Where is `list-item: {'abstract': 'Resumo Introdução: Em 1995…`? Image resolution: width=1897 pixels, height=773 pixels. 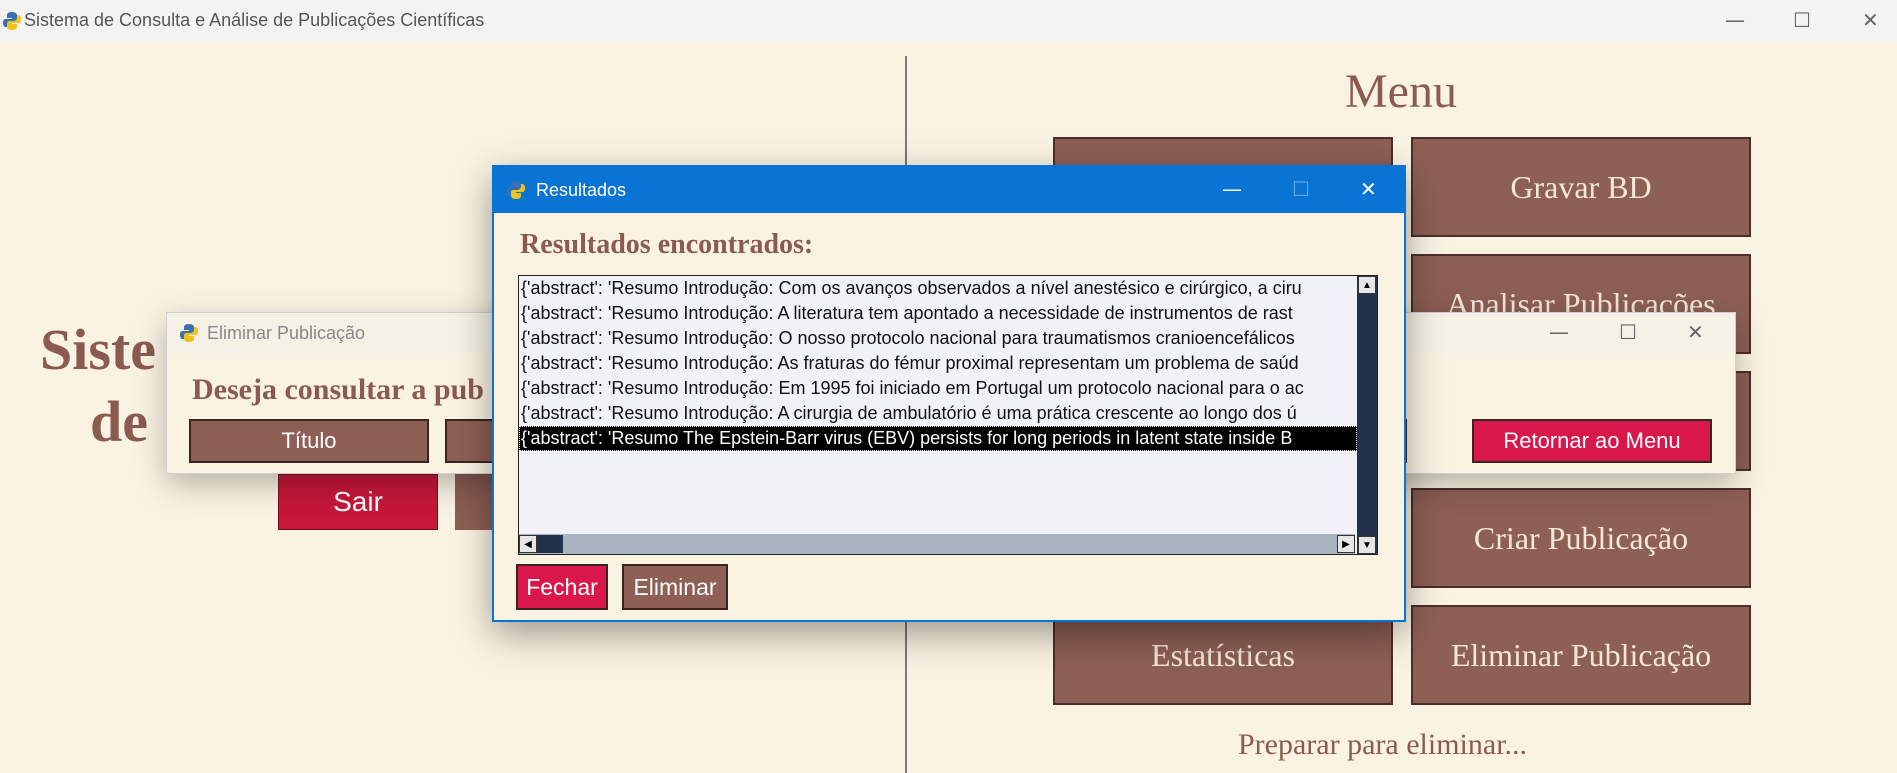
list-item: {'abstract': 'Resumo Introdução: Em 1995… is located at coordinates (938, 388).